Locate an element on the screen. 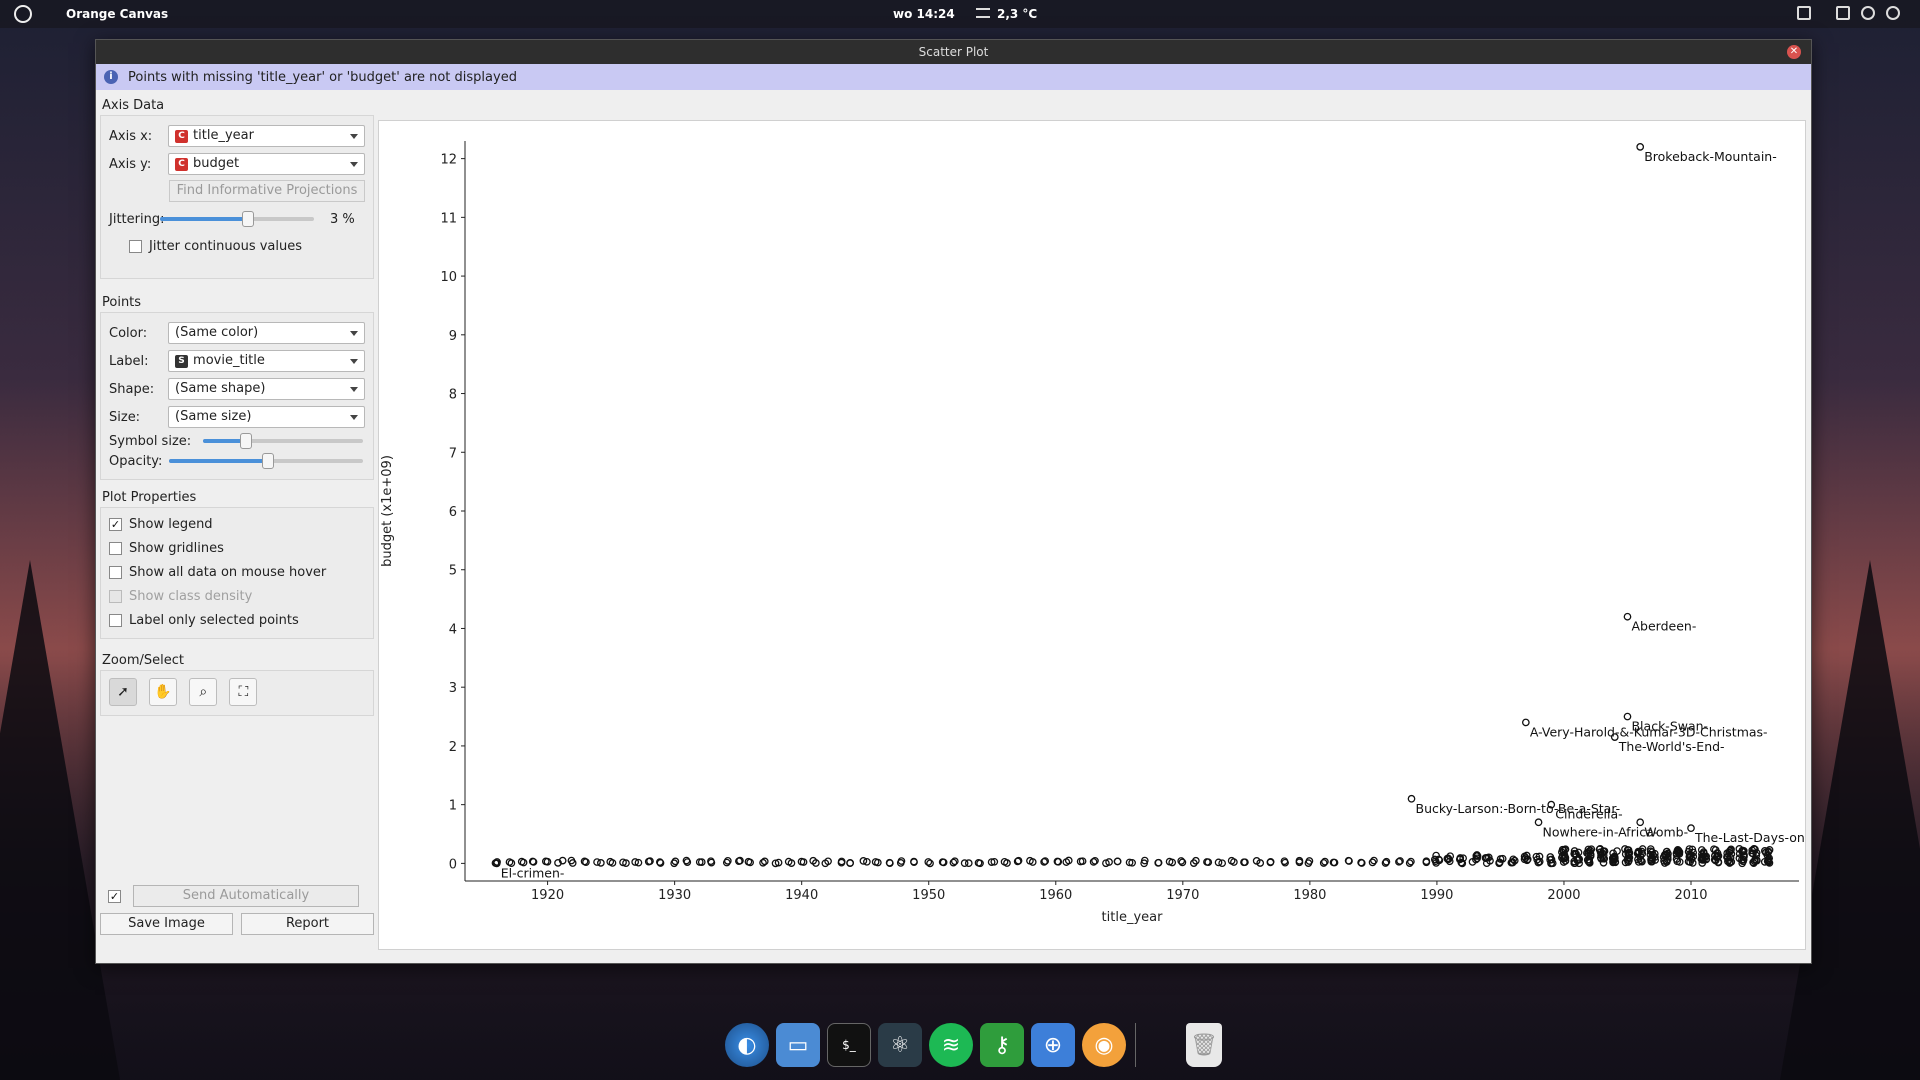  jittering-slider-wrap is located at coordinates (237, 219).